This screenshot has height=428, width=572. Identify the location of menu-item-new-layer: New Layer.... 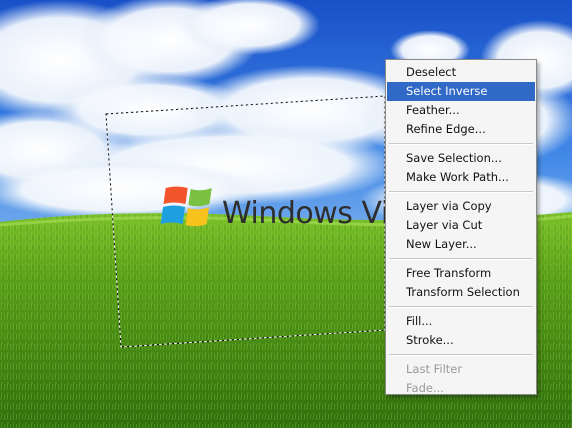
(461, 244).